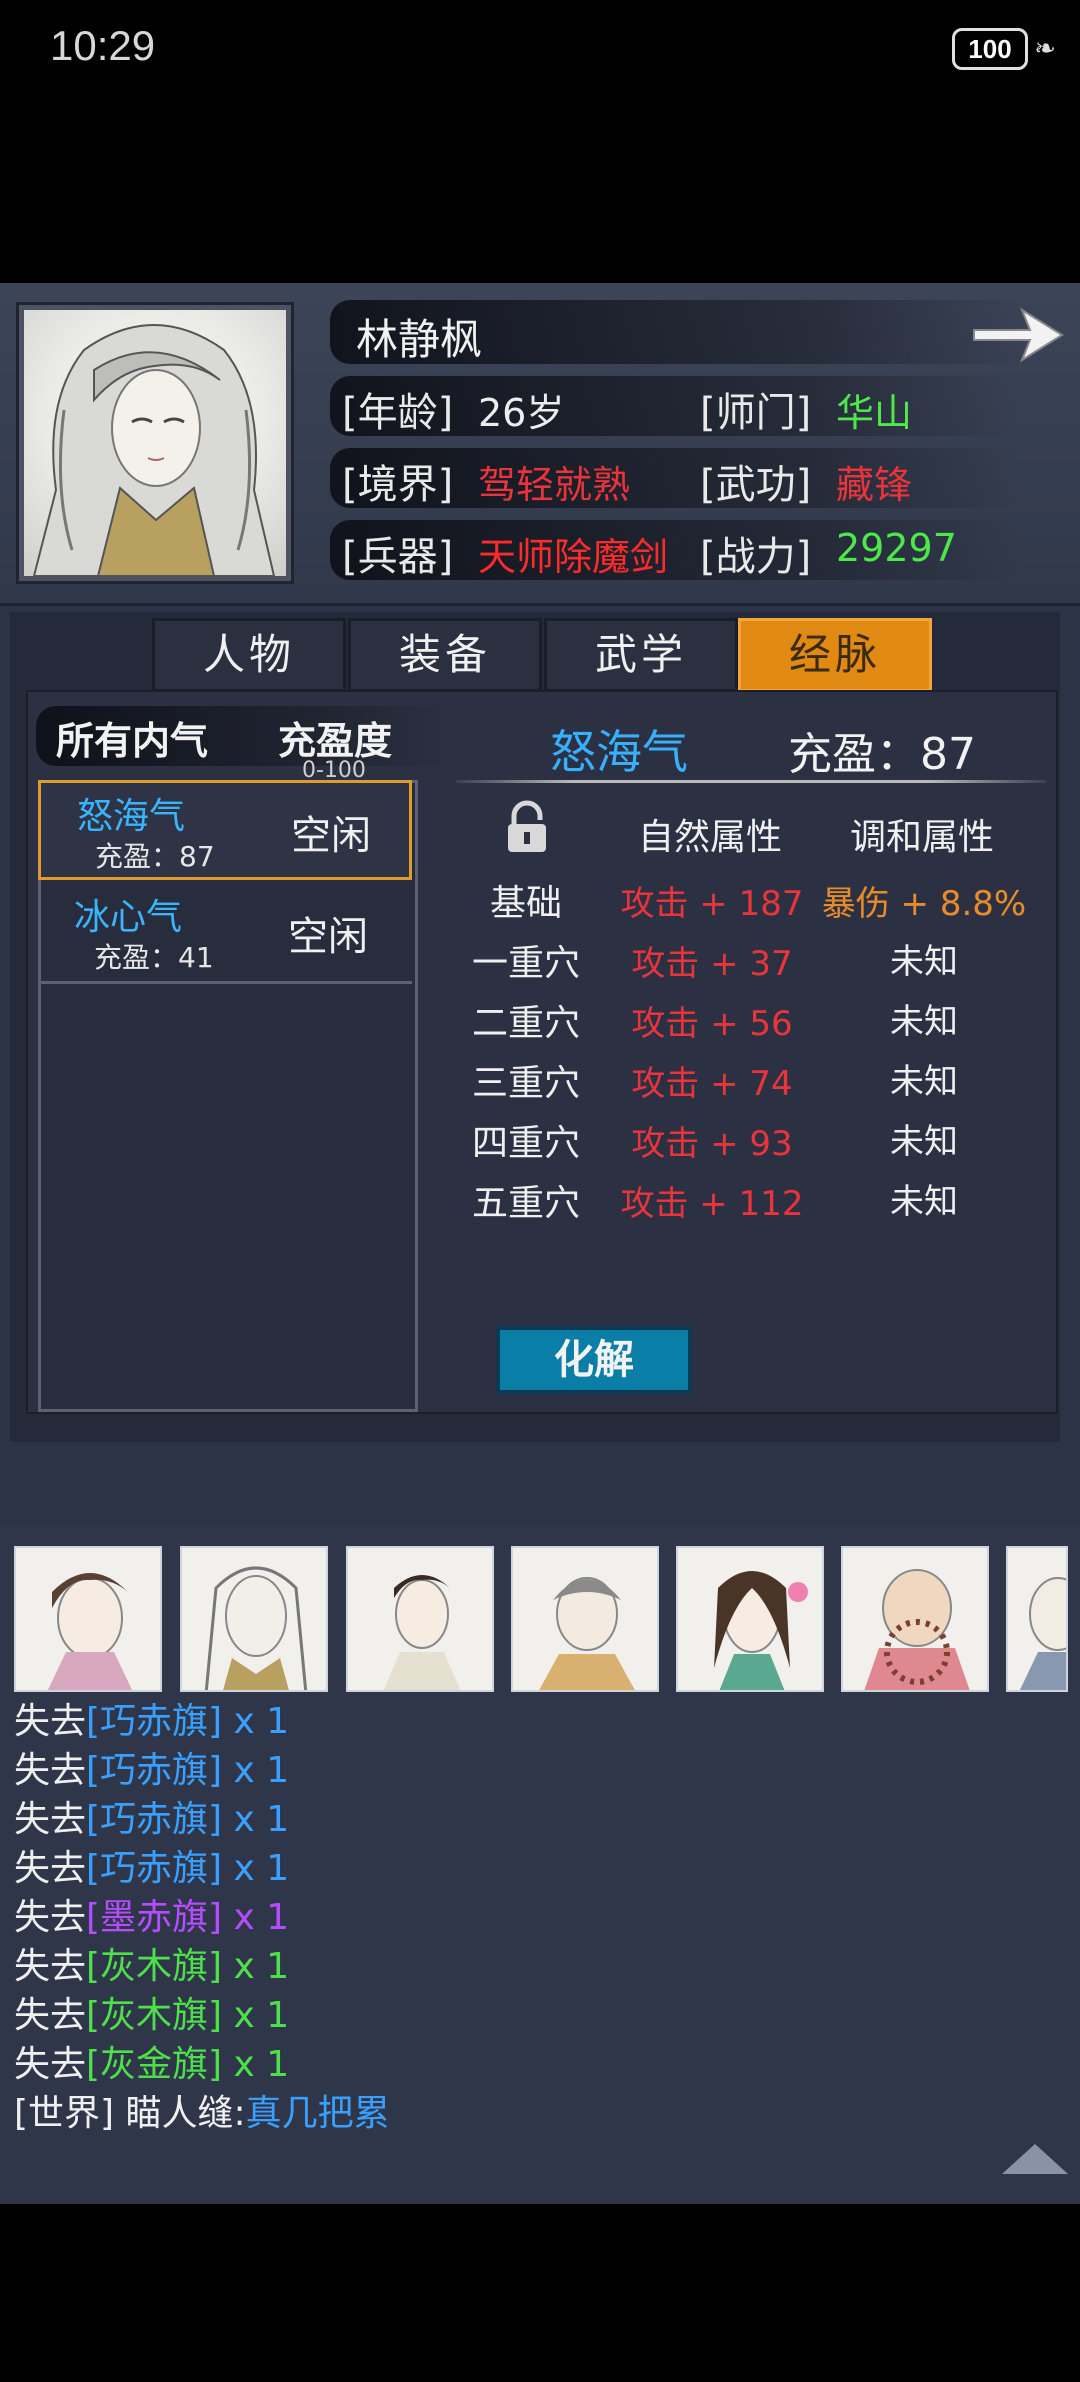 The image size is (1080, 2382). I want to click on qi-item-name: 冰心气, so click(128, 917).